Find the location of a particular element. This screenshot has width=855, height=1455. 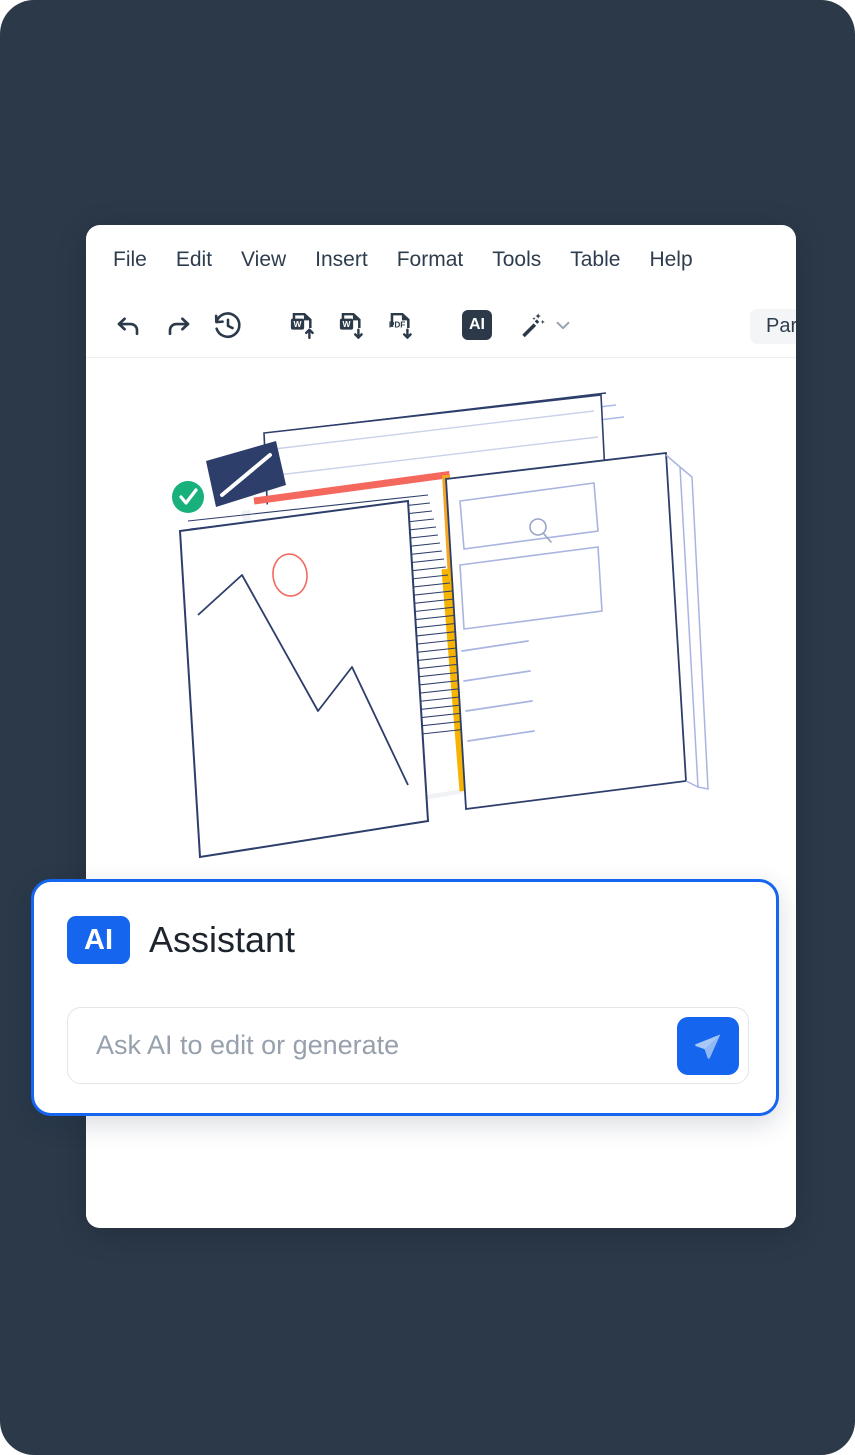

ai-toolbar-button: AI is located at coordinates (477, 325).